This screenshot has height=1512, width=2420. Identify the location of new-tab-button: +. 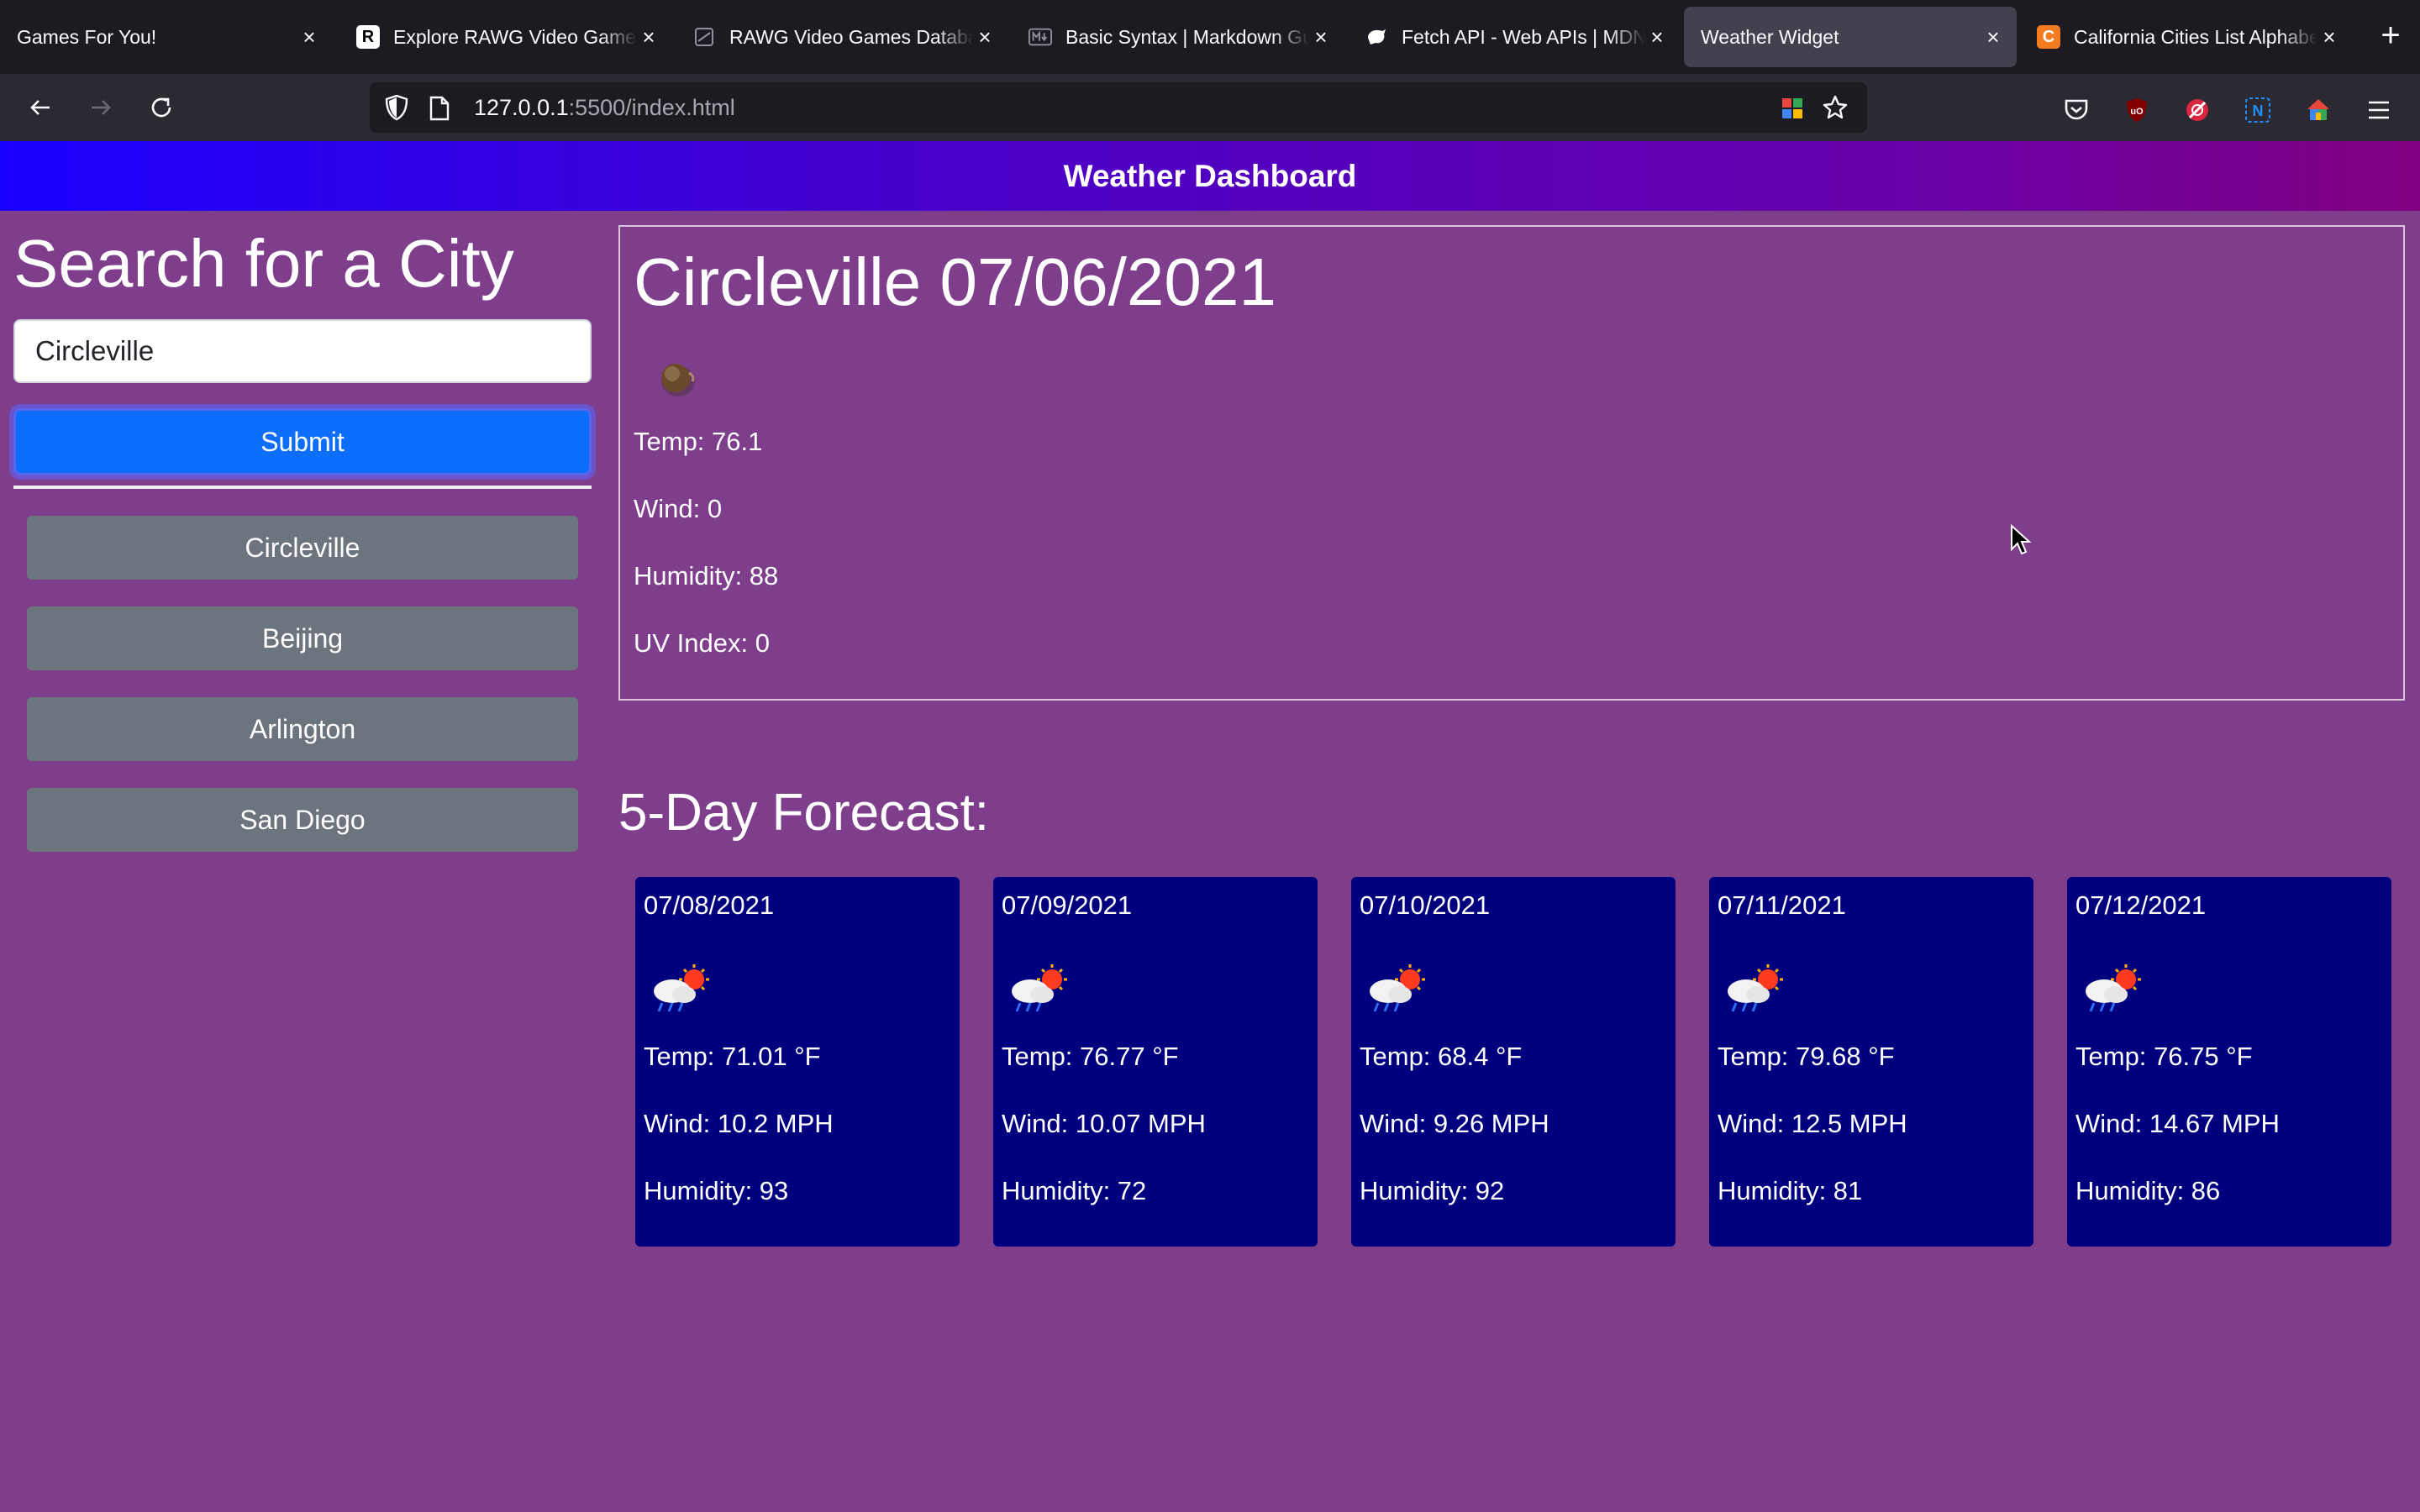
(2391, 36).